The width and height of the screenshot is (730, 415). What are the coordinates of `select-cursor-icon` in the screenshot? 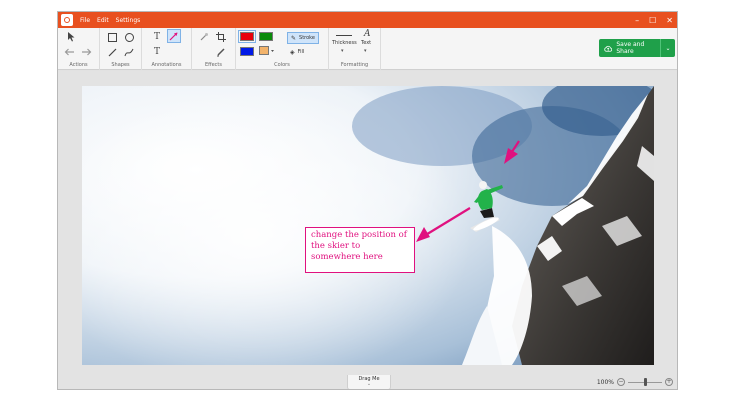 It's located at (71, 37).